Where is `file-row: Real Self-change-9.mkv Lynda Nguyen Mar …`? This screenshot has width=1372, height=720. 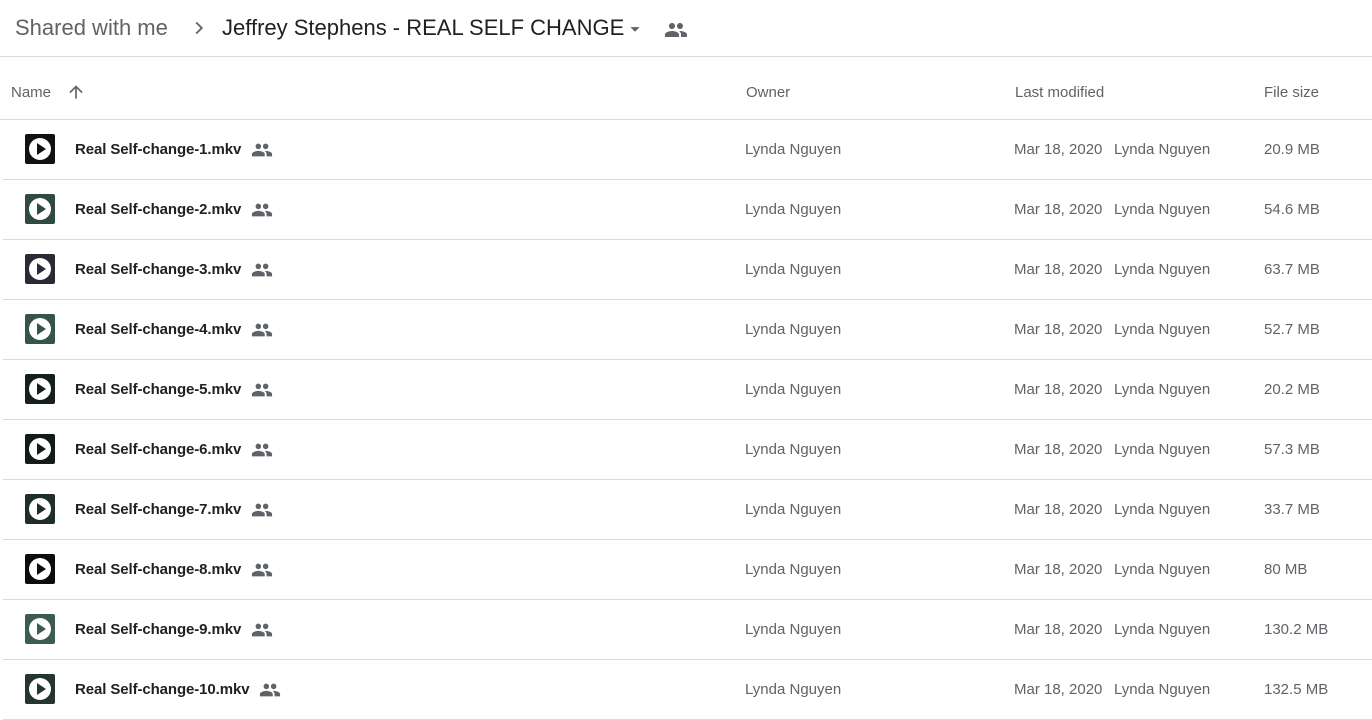 file-row: Real Self-change-9.mkv Lynda Nguyen Mar … is located at coordinates (687, 630).